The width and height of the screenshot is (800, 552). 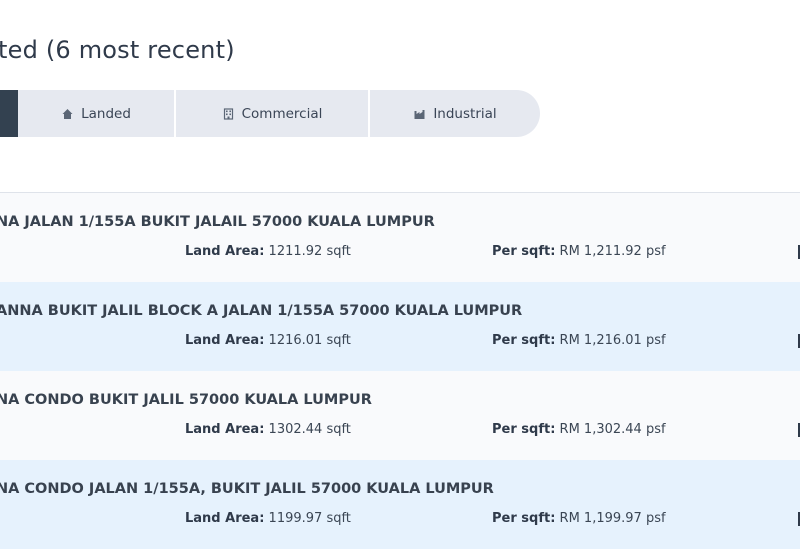 I want to click on tab-landed-label: Landed, so click(x=106, y=113).